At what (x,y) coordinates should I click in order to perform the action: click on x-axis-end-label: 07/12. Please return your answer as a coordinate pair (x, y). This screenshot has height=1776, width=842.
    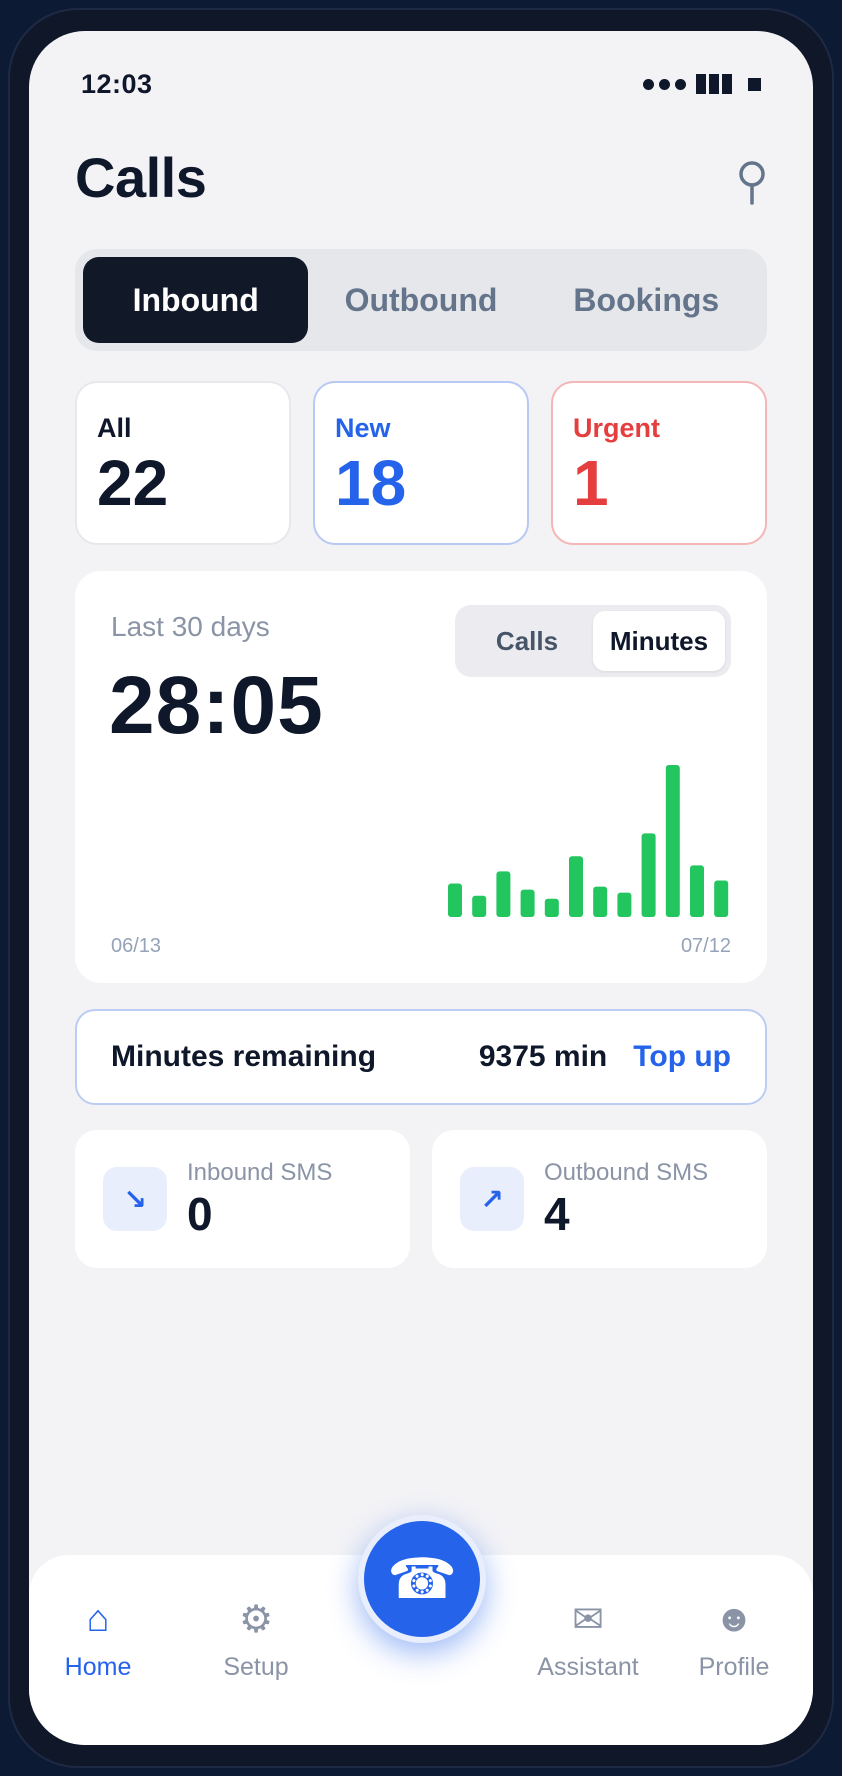
    Looking at the image, I should click on (705, 946).